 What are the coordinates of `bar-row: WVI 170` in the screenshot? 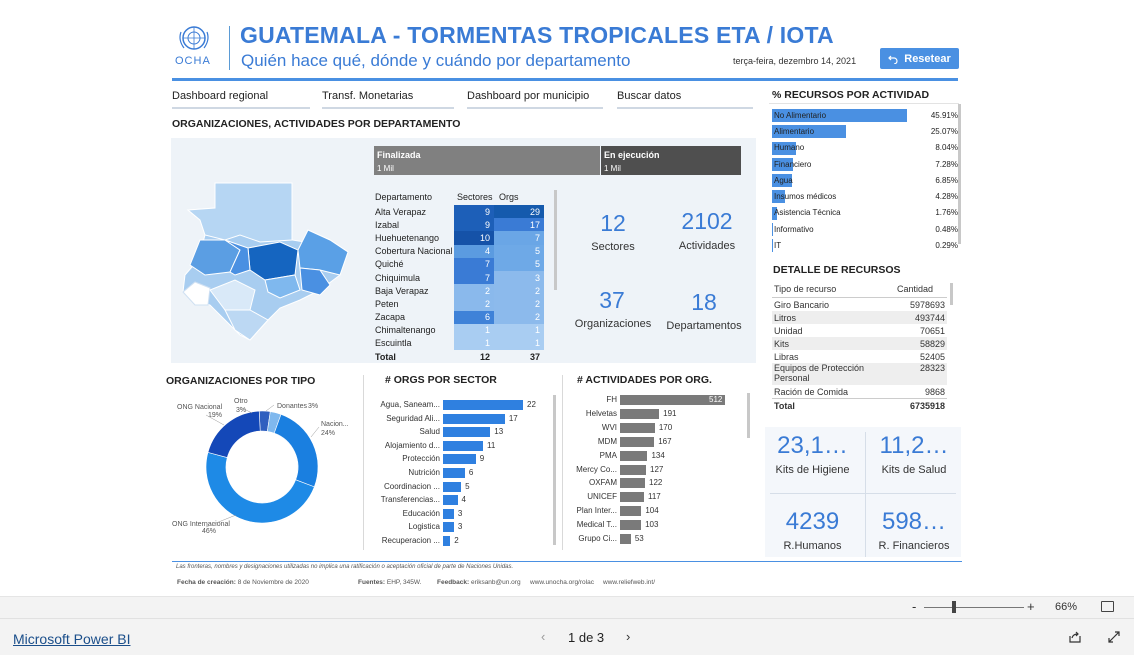 It's located at (655, 428).